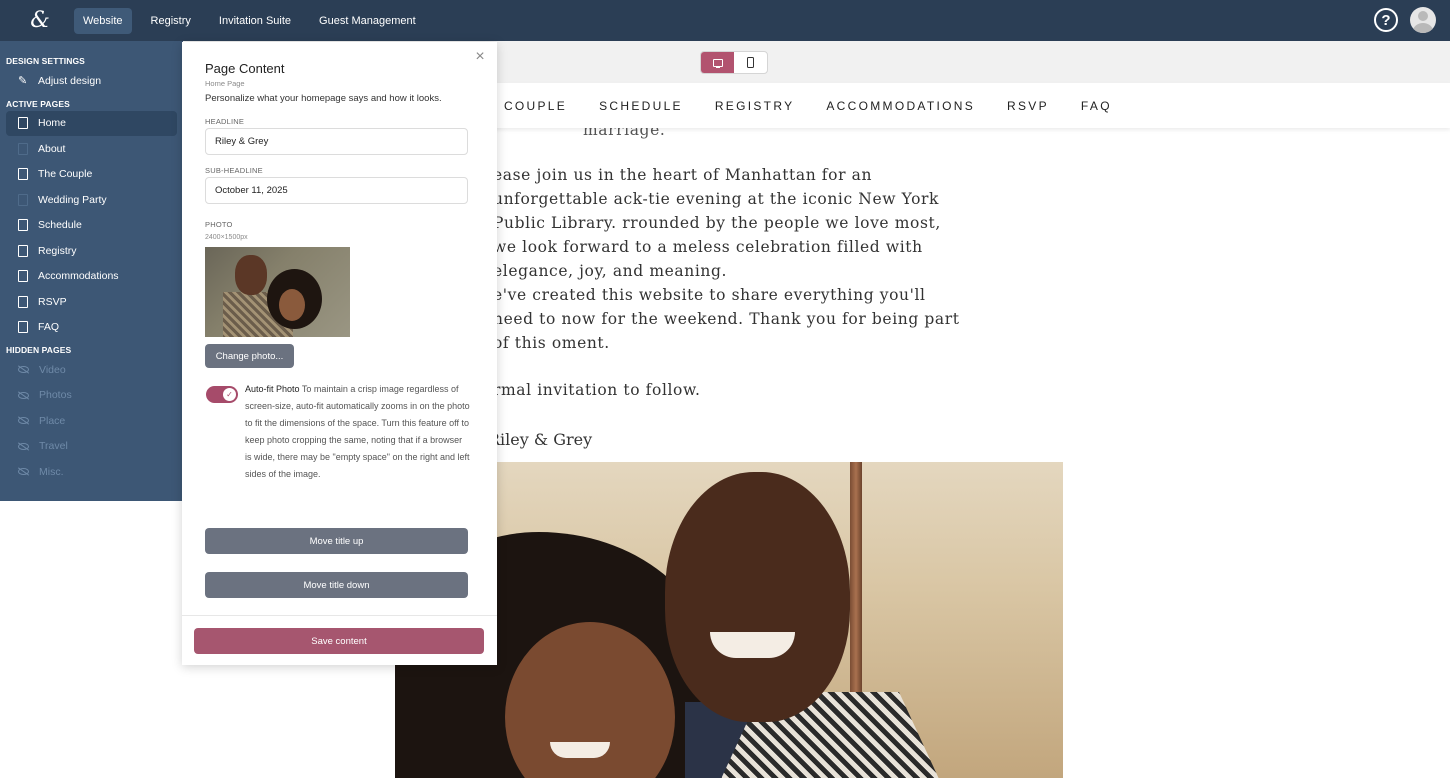 The height and width of the screenshot is (778, 1450). Describe the element at coordinates (52, 123) in the screenshot. I see `sidebar-item-label: Home` at that location.